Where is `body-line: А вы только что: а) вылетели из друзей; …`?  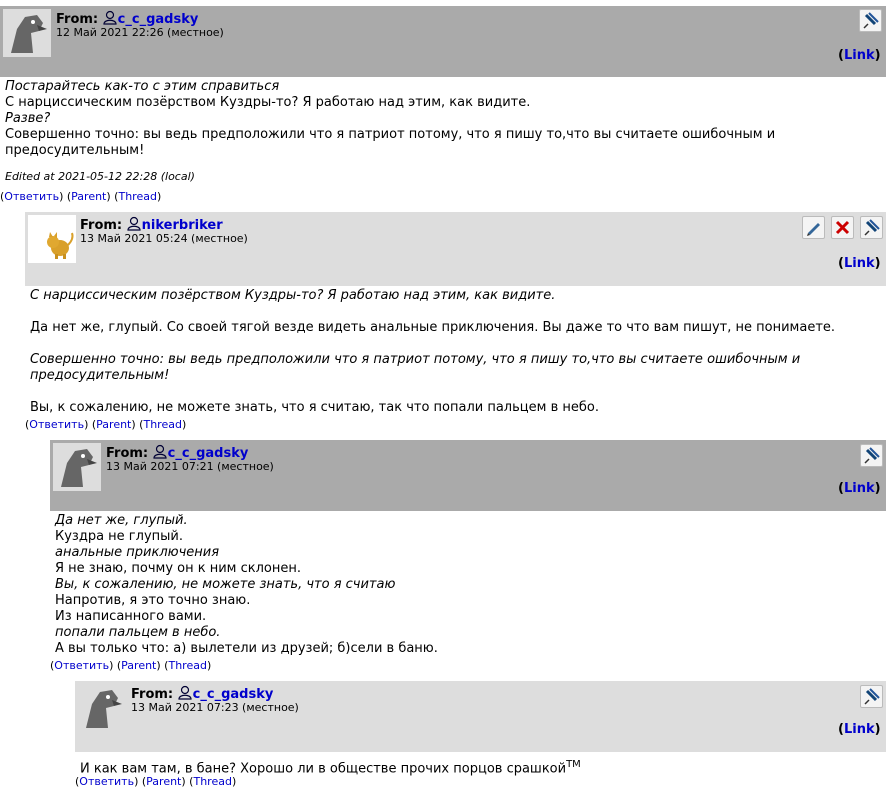
body-line: А вы только что: а) вылетели из друзей; … is located at coordinates (246, 648).